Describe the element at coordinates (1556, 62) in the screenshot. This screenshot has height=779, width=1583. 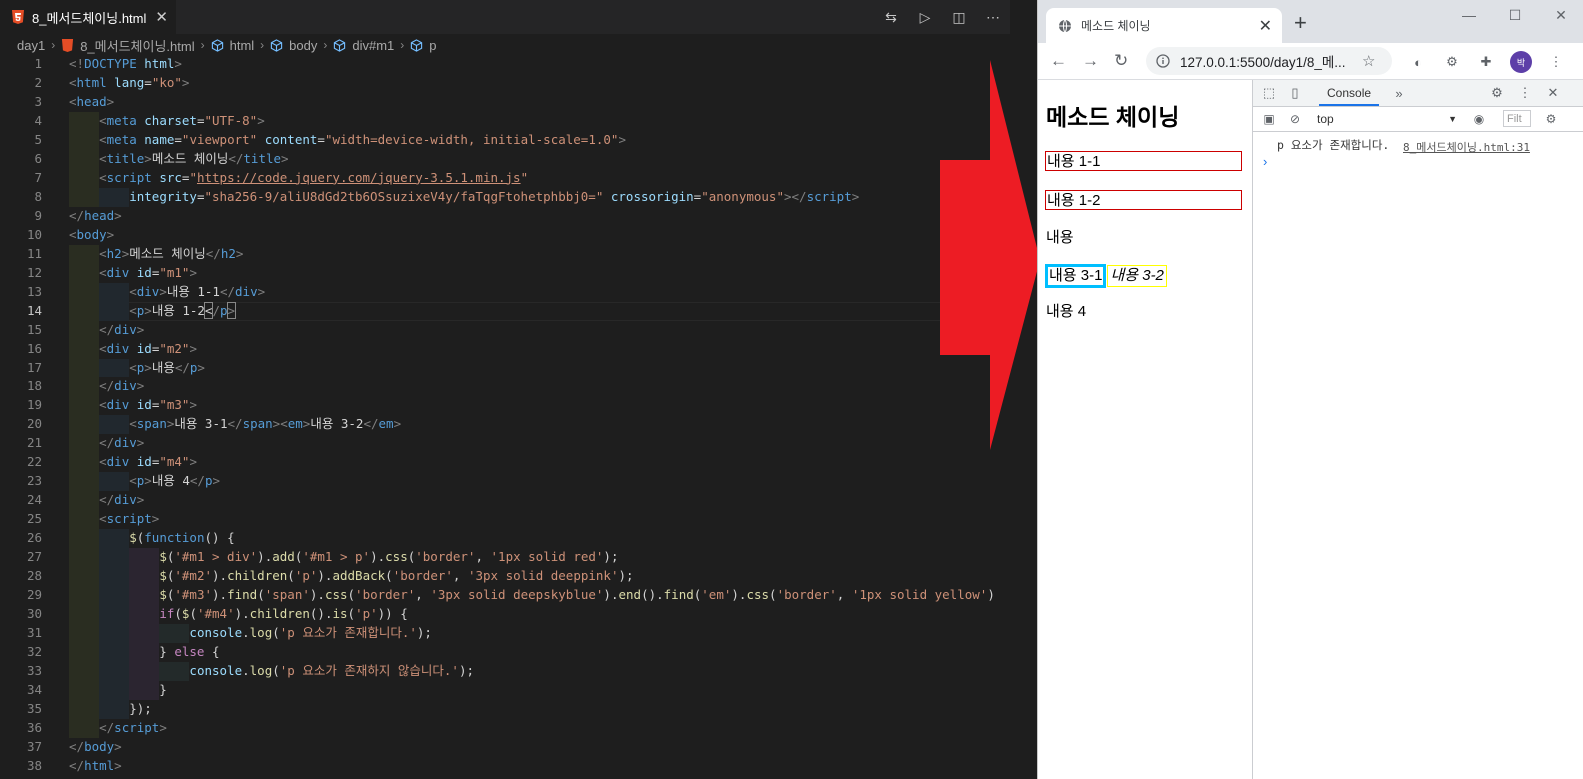
I see `menu-icon: ⋮` at that location.